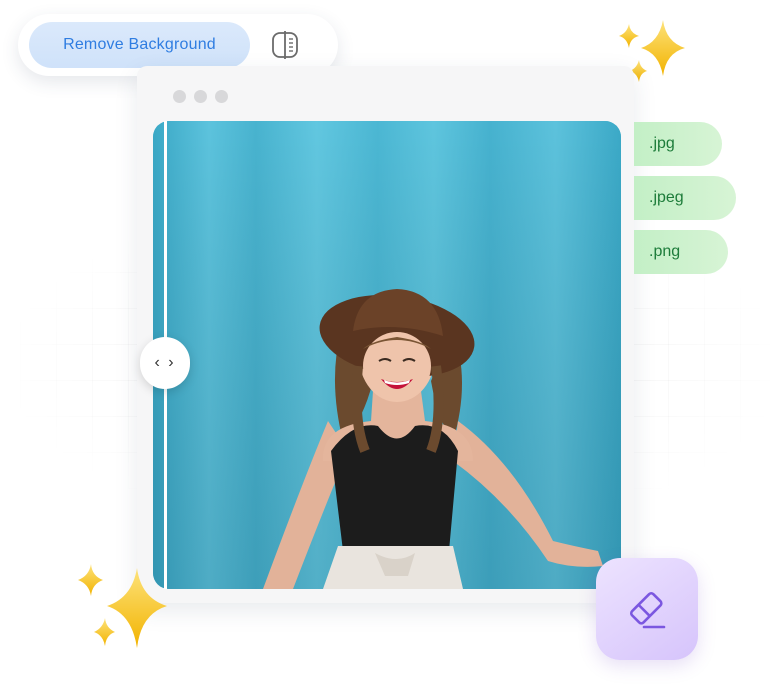 This screenshot has width=771, height=687. I want to click on remove-background-button: Remove Background, so click(139, 45).